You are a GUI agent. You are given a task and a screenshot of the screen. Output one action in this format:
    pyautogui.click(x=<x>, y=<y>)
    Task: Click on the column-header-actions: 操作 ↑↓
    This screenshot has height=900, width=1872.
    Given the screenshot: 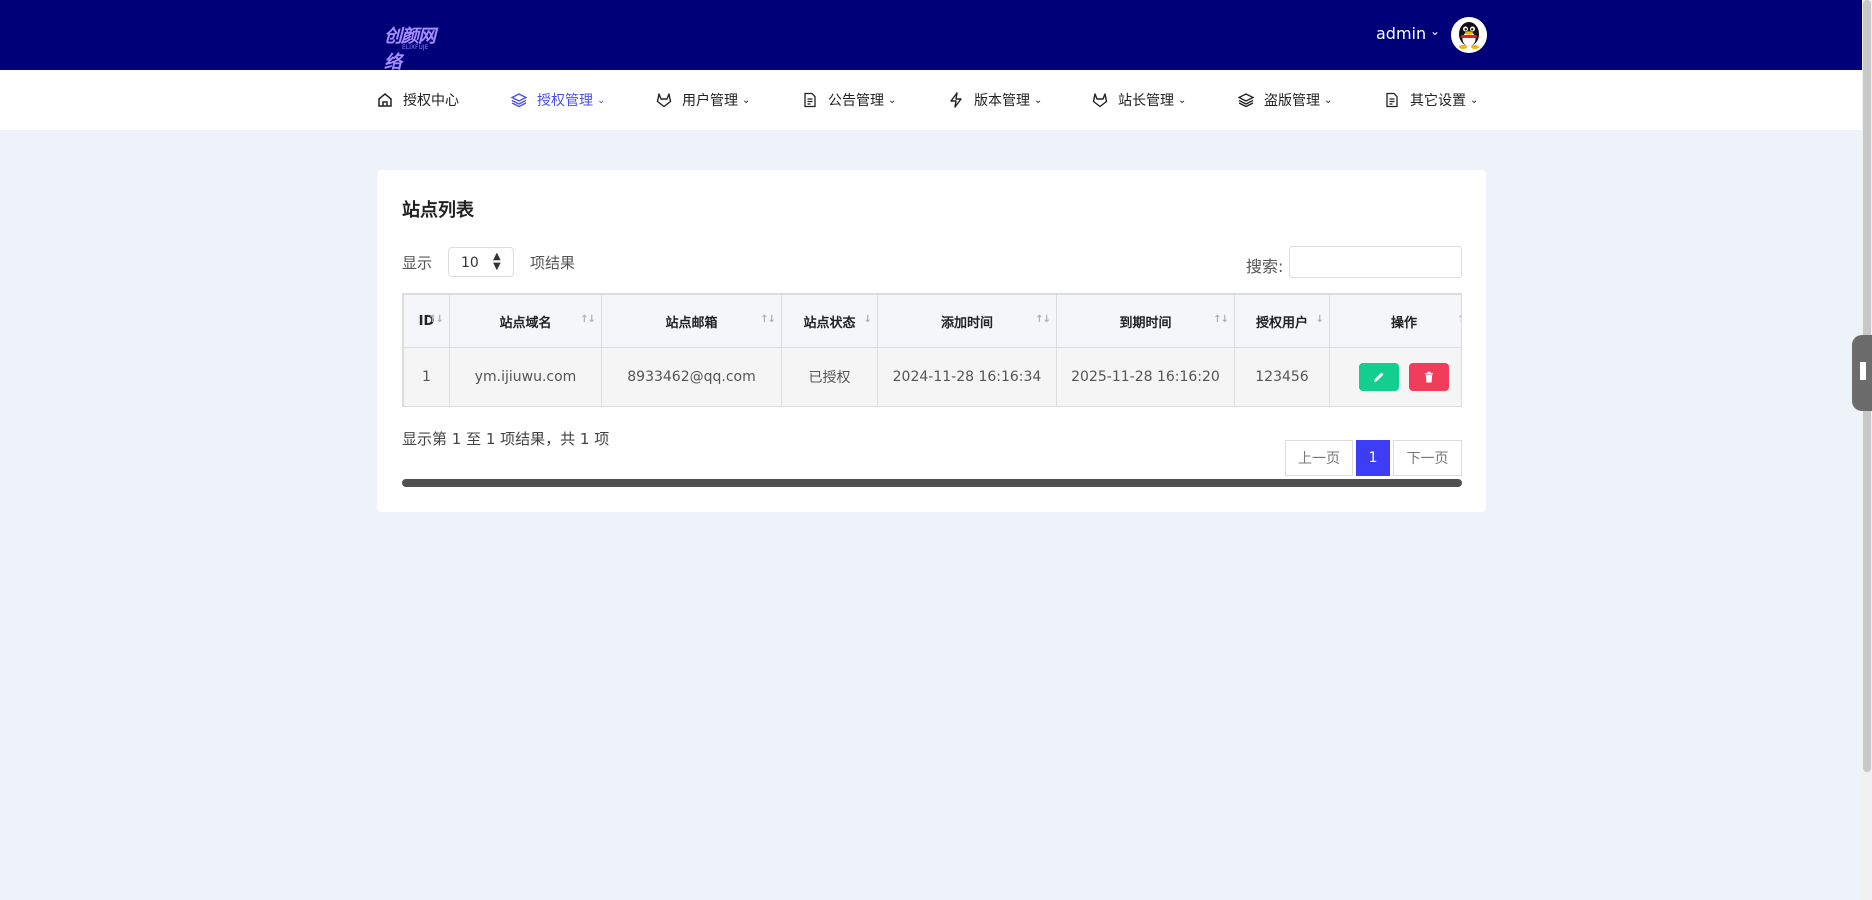 What is the action you would take?
    pyautogui.click(x=1395, y=321)
    